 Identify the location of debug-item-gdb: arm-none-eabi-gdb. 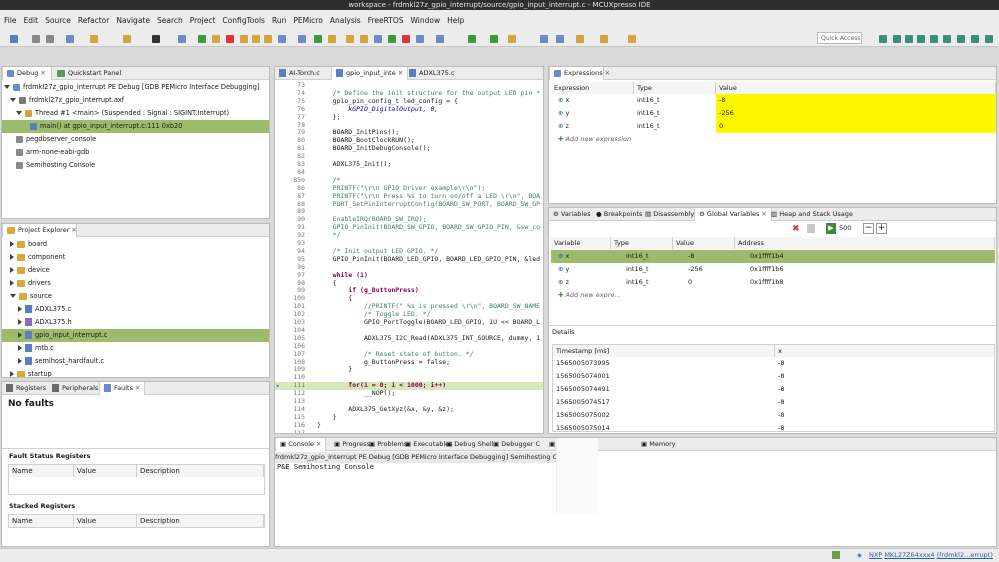
(135, 152).